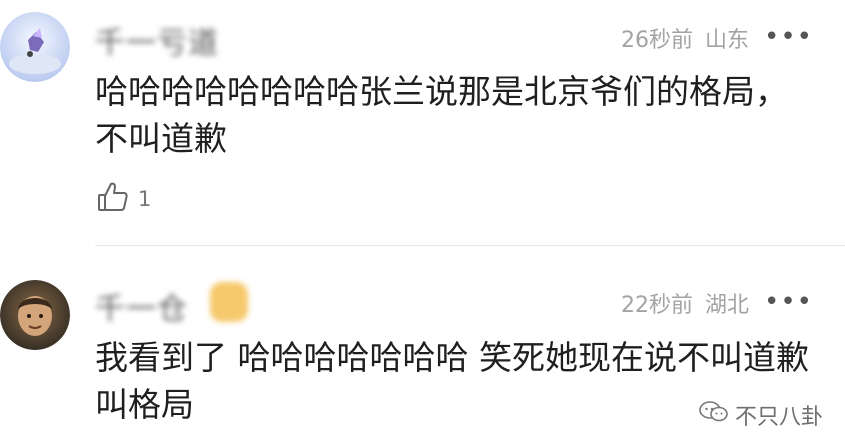 The image size is (845, 445). I want to click on watermark: 不只八卦, so click(761, 415).